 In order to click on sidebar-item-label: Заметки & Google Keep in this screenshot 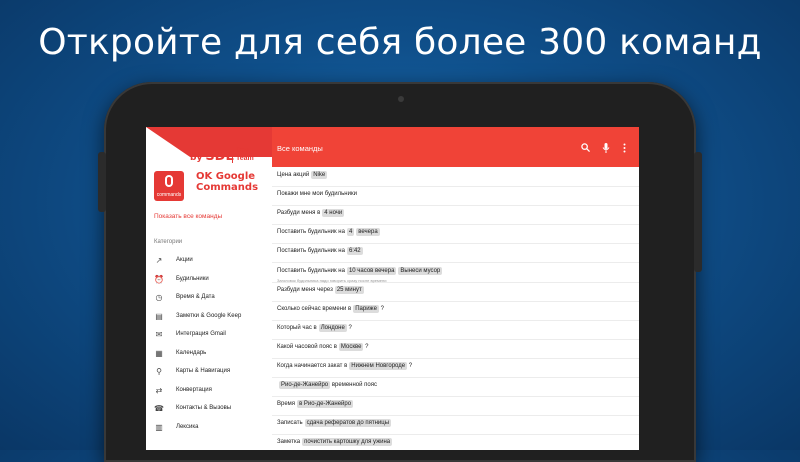, I will do `click(209, 315)`.